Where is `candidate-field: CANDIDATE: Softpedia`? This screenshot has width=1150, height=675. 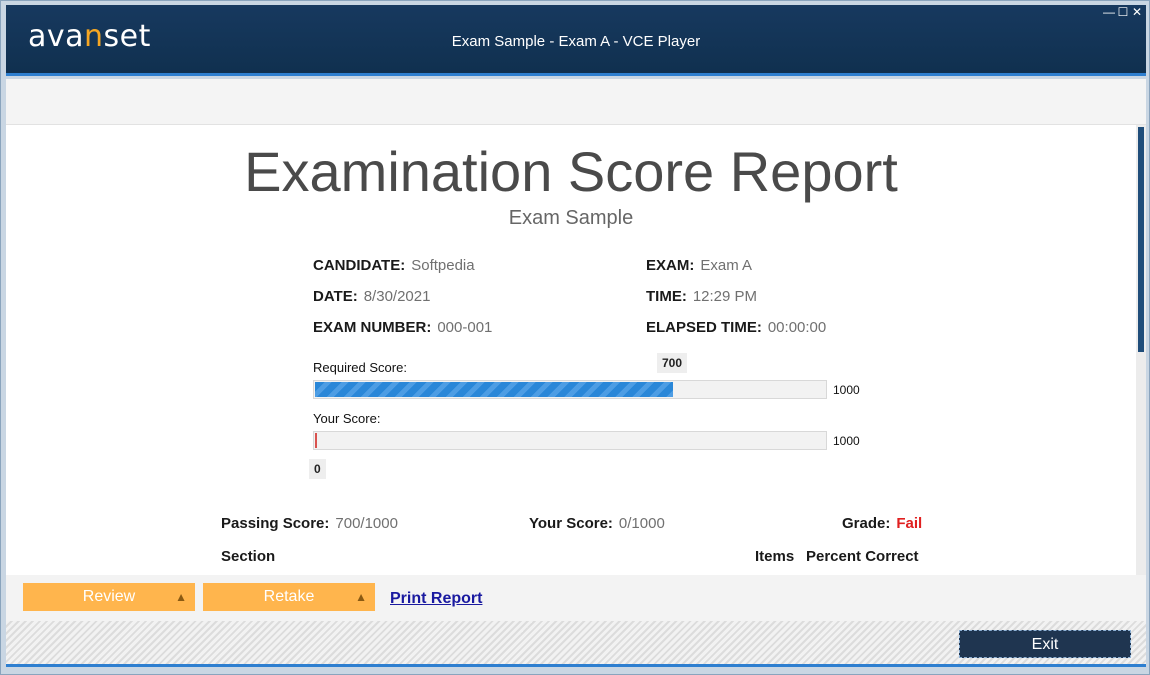
candidate-field: CANDIDATE: Softpedia is located at coordinates (394, 265).